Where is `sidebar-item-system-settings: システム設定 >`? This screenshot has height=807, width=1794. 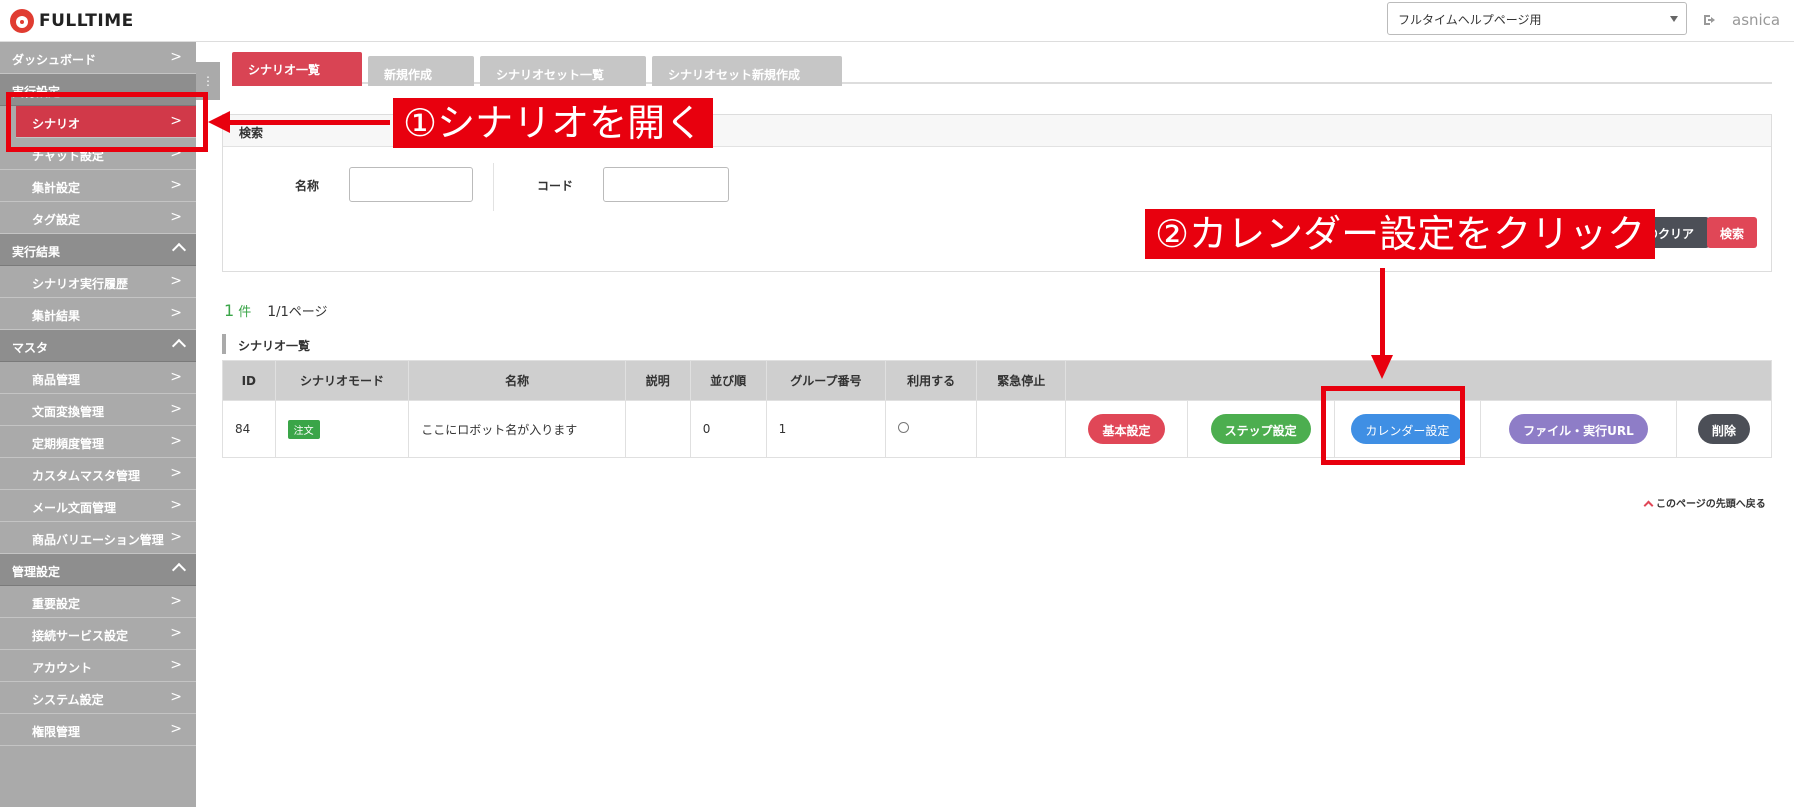
sidebar-item-system-settings: システム設定 > is located at coordinates (98, 698).